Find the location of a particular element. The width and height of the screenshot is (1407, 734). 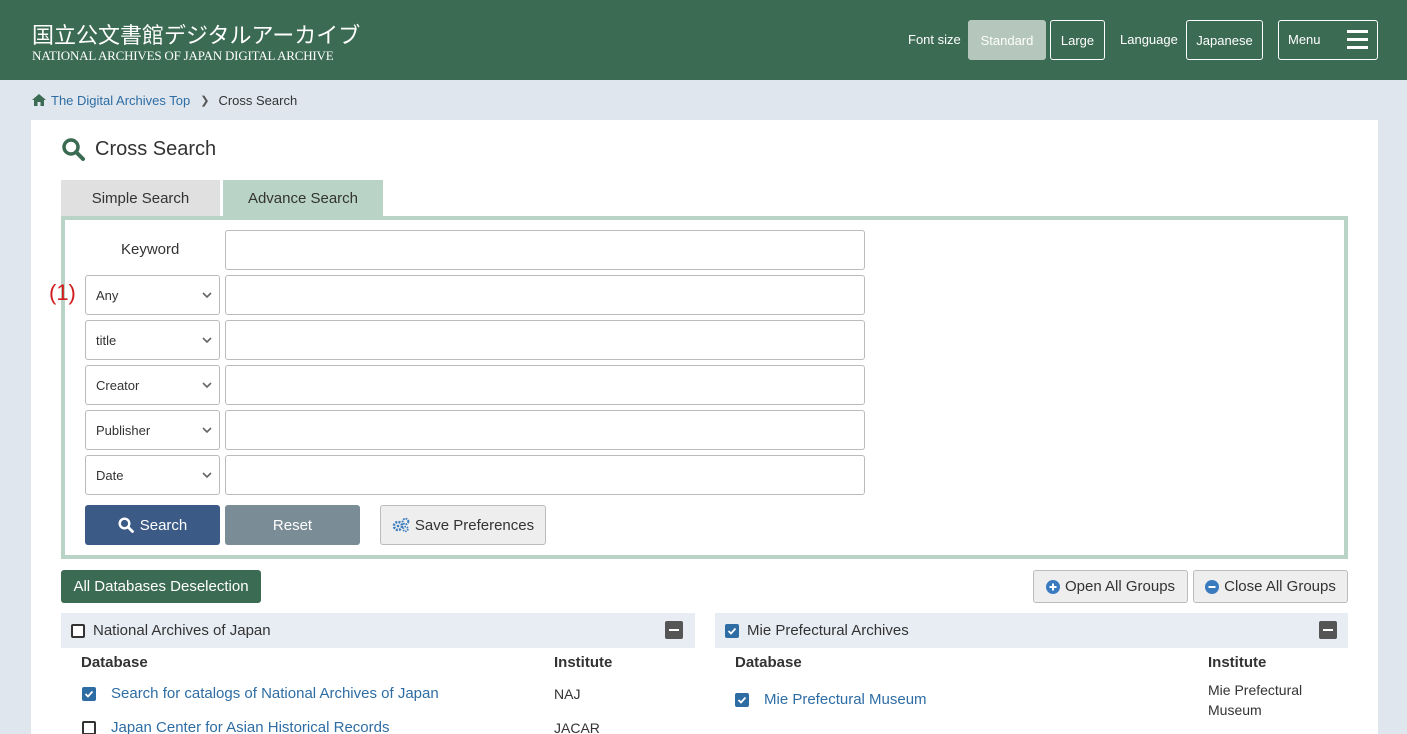

hamburger-icon is located at coordinates (1357, 40).